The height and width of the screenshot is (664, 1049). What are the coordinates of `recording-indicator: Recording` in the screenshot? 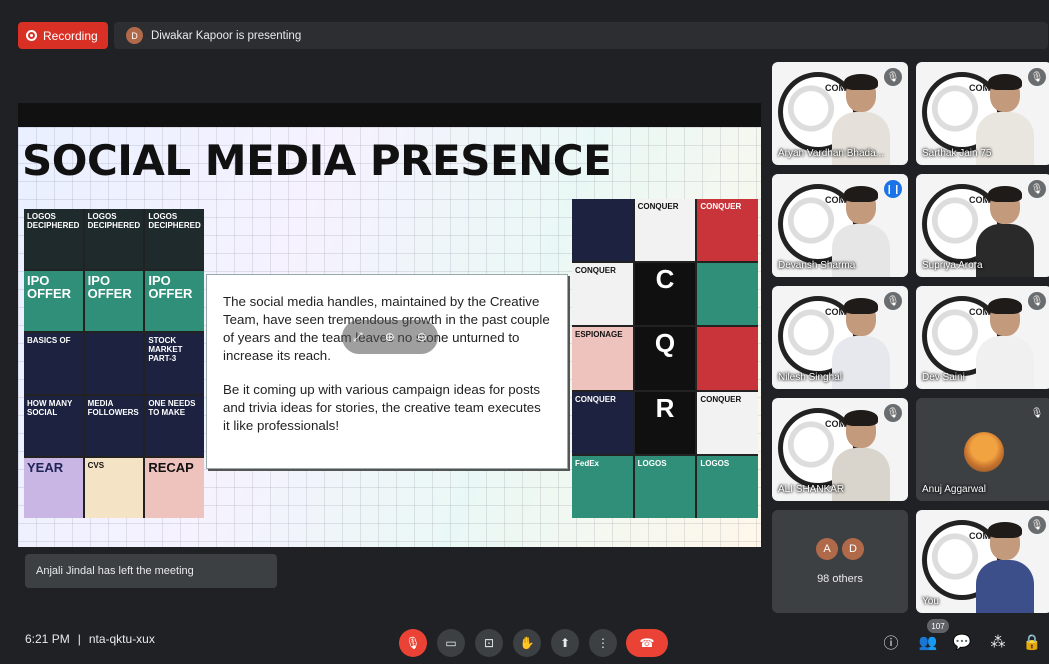 It's located at (63, 35).